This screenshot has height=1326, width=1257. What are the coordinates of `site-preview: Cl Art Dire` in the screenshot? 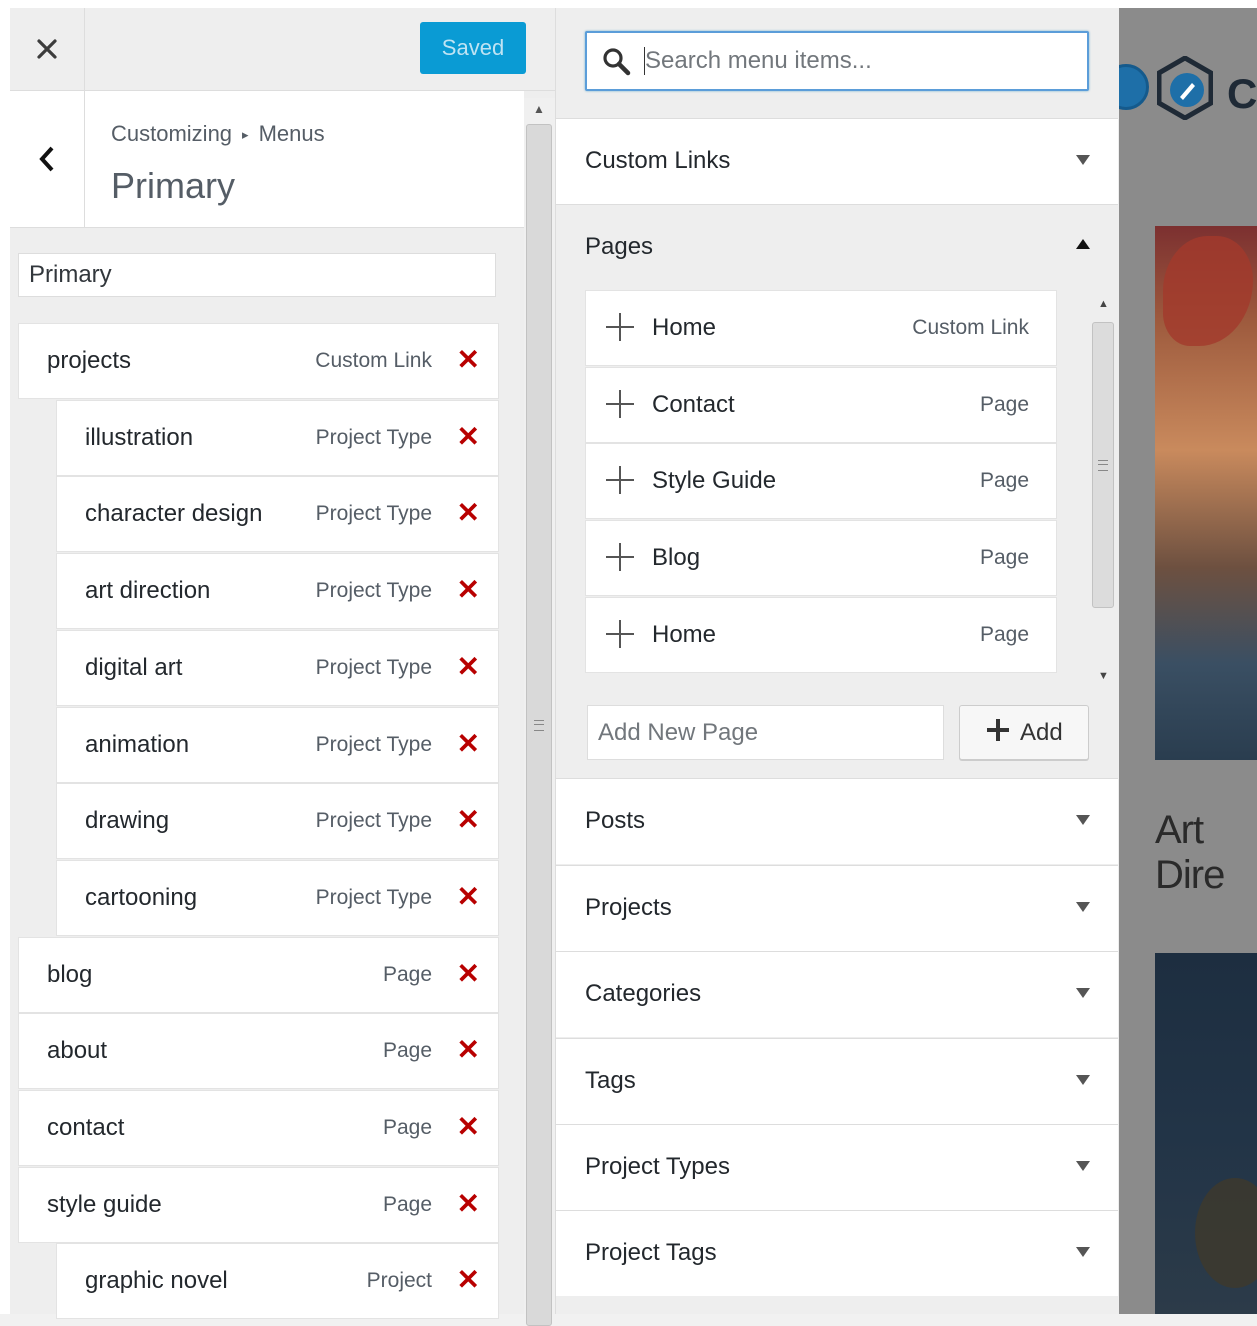 It's located at (1188, 661).